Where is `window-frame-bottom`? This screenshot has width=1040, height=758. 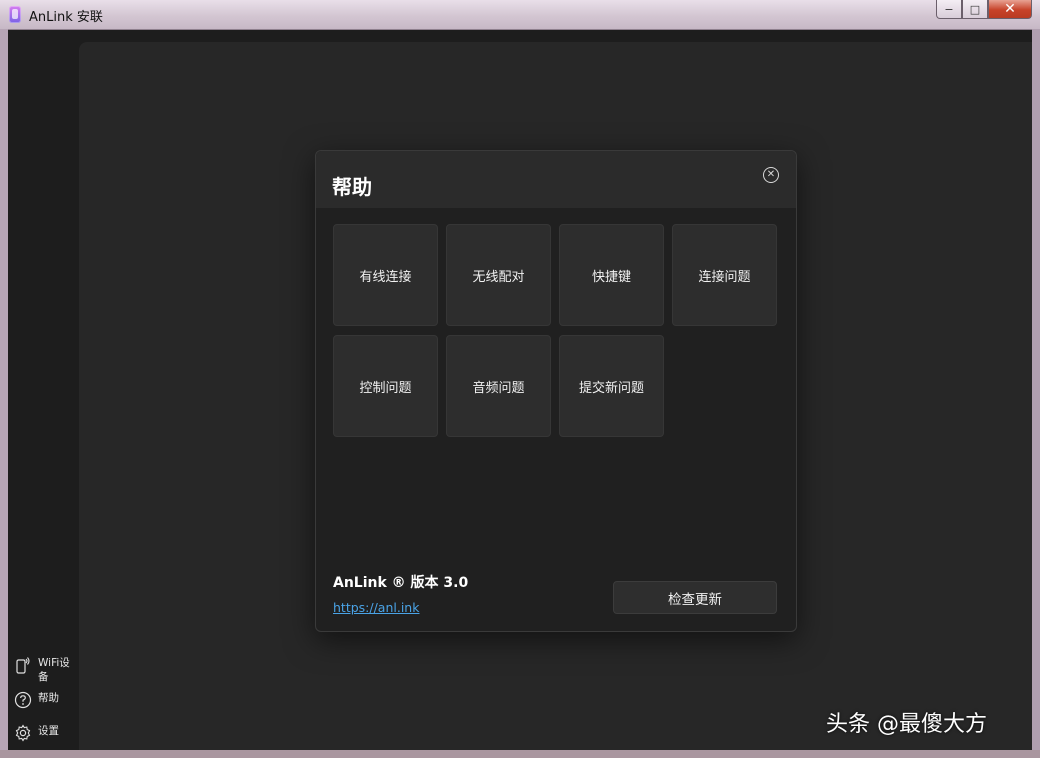
window-frame-bottom is located at coordinates (520, 754).